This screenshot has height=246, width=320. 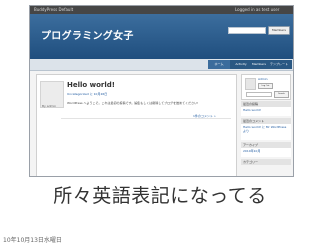 What do you see at coordinates (161, 65) in the screenshot?
I see `main-nav: ホーム Activity Members テンプレート` at bounding box center [161, 65].